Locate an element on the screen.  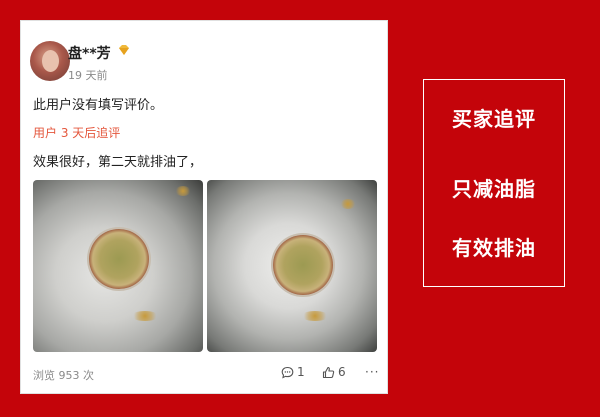
username: 盘**芳 is located at coordinates (89, 53).